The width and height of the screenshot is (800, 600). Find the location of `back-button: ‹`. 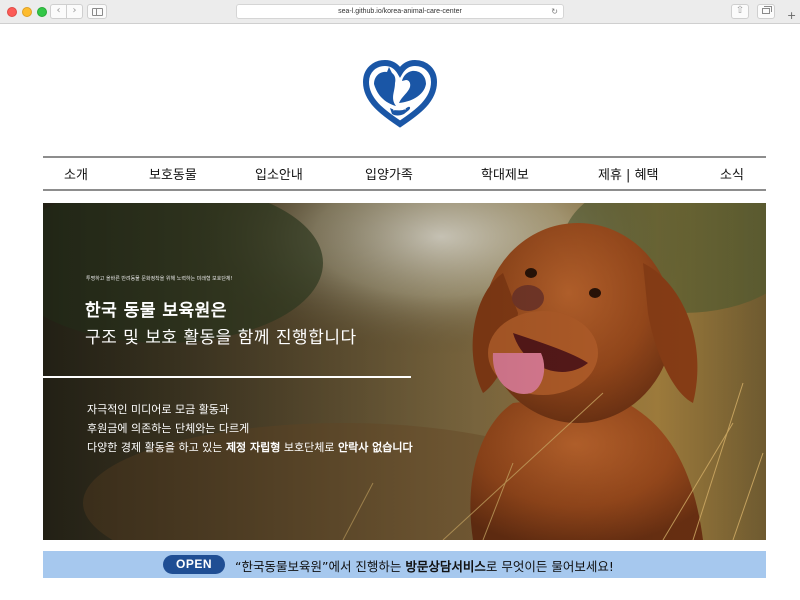

back-button: ‹ is located at coordinates (58, 11).